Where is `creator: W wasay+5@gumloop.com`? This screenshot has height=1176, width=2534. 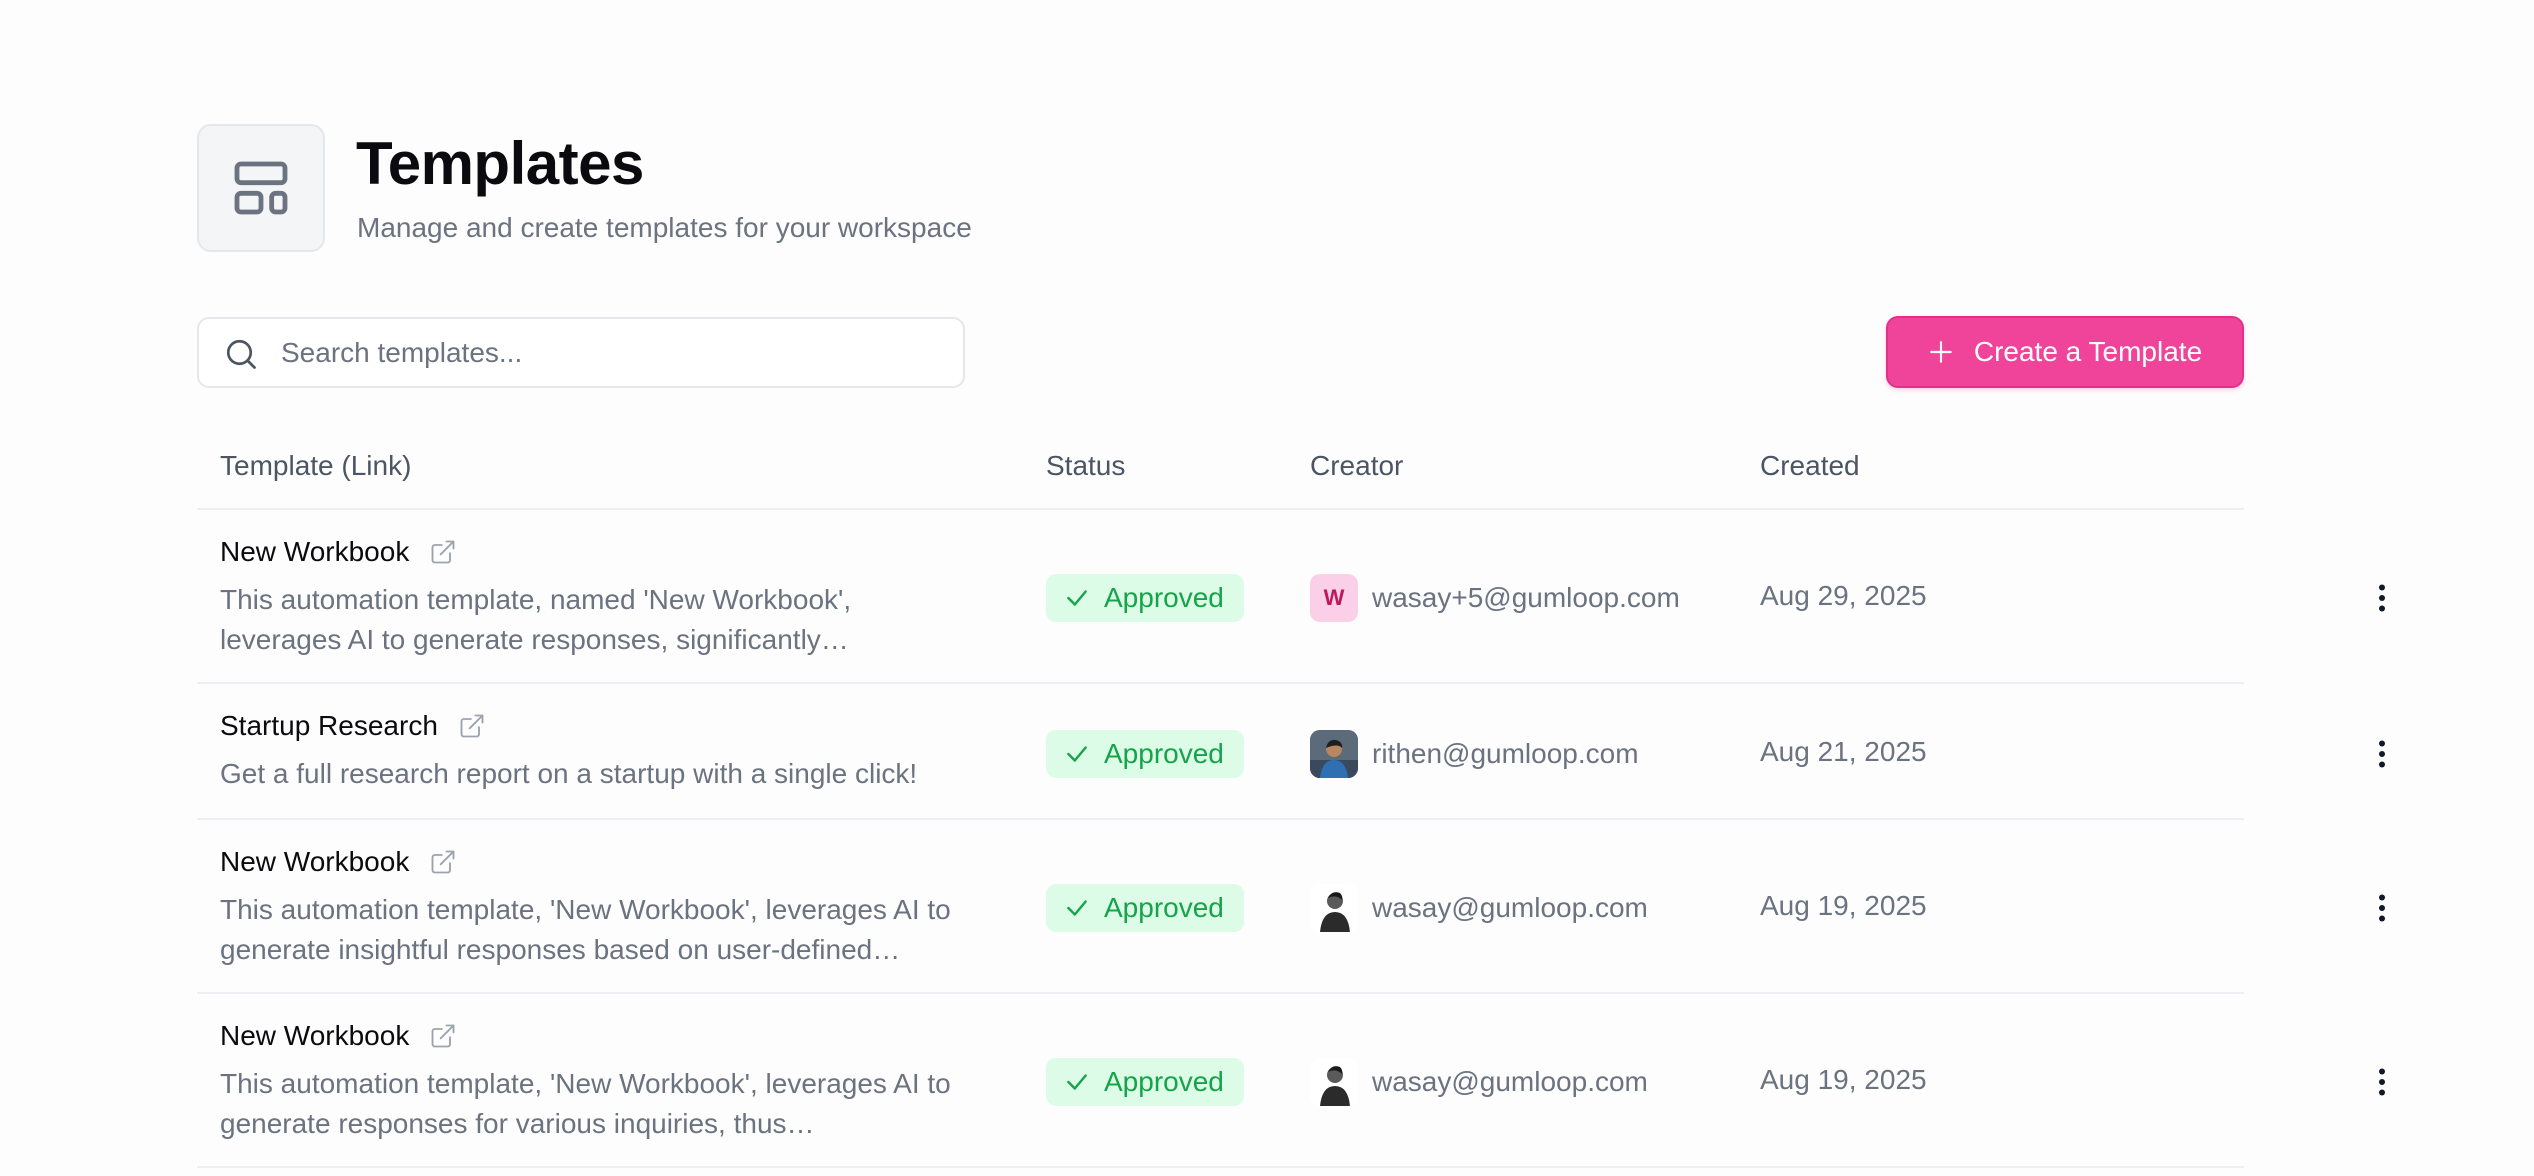
creator: W wasay+5@gumloop.com is located at coordinates (1495, 598).